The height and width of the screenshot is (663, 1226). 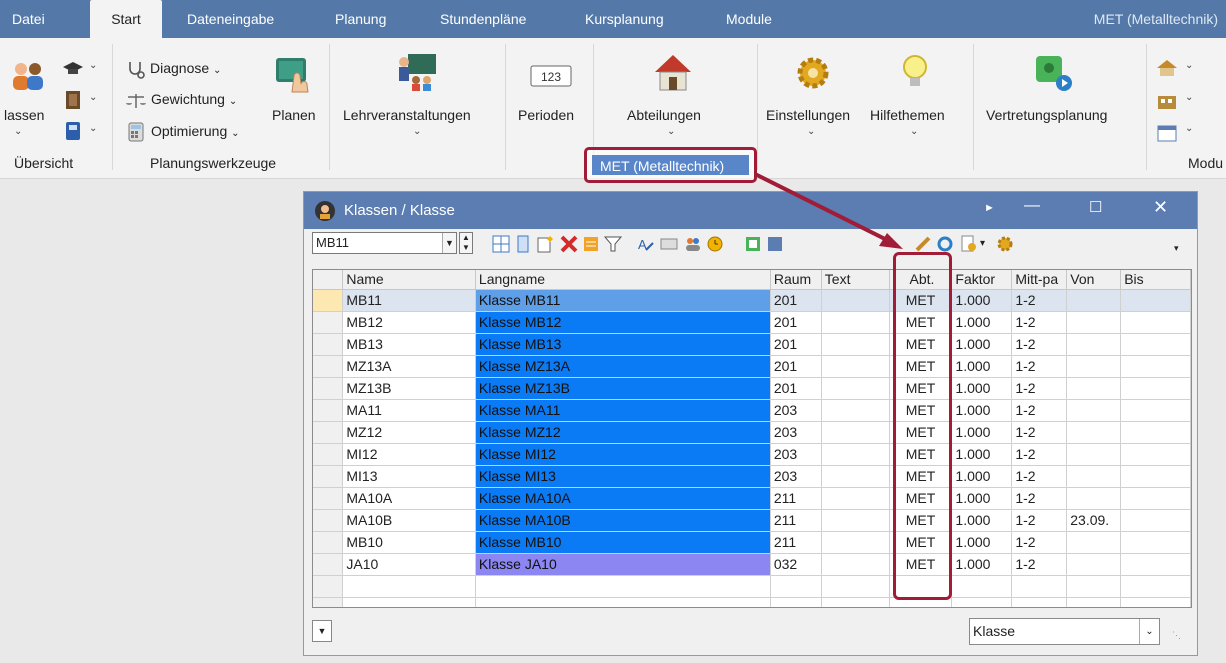 I want to click on table-row: MA10B Klasse MA10B 211 MET 1.000 1-2 23.09., so click(x=752, y=520).